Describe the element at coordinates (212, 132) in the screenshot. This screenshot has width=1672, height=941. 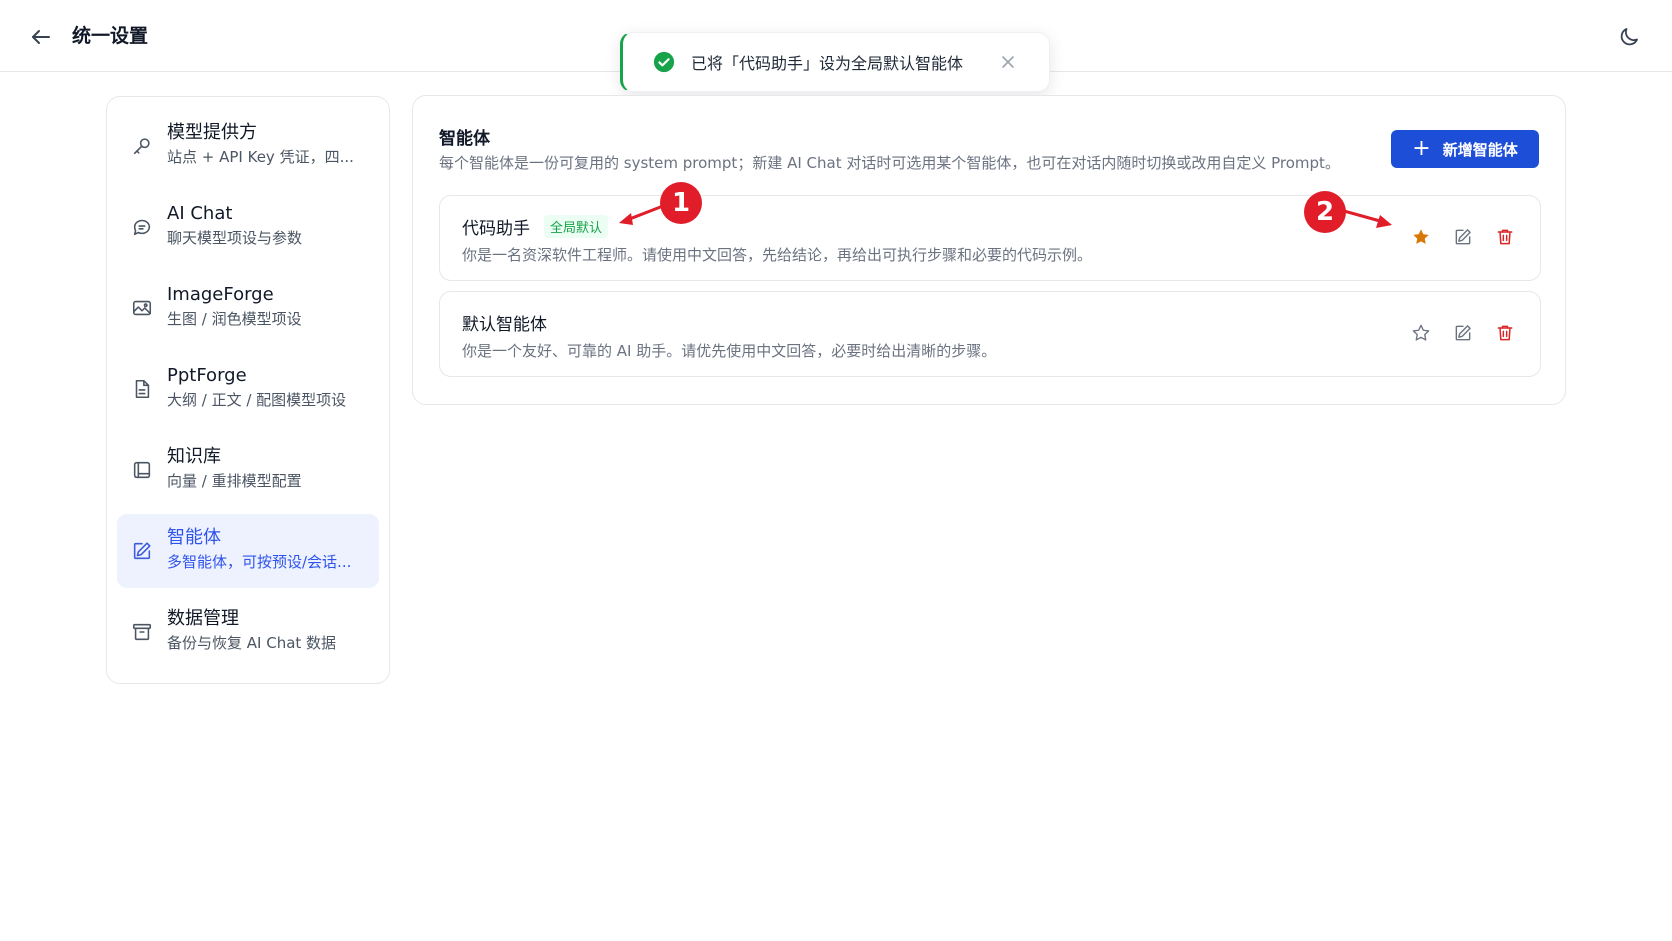
I see `sidebar-item-title: 模型提供方` at that location.